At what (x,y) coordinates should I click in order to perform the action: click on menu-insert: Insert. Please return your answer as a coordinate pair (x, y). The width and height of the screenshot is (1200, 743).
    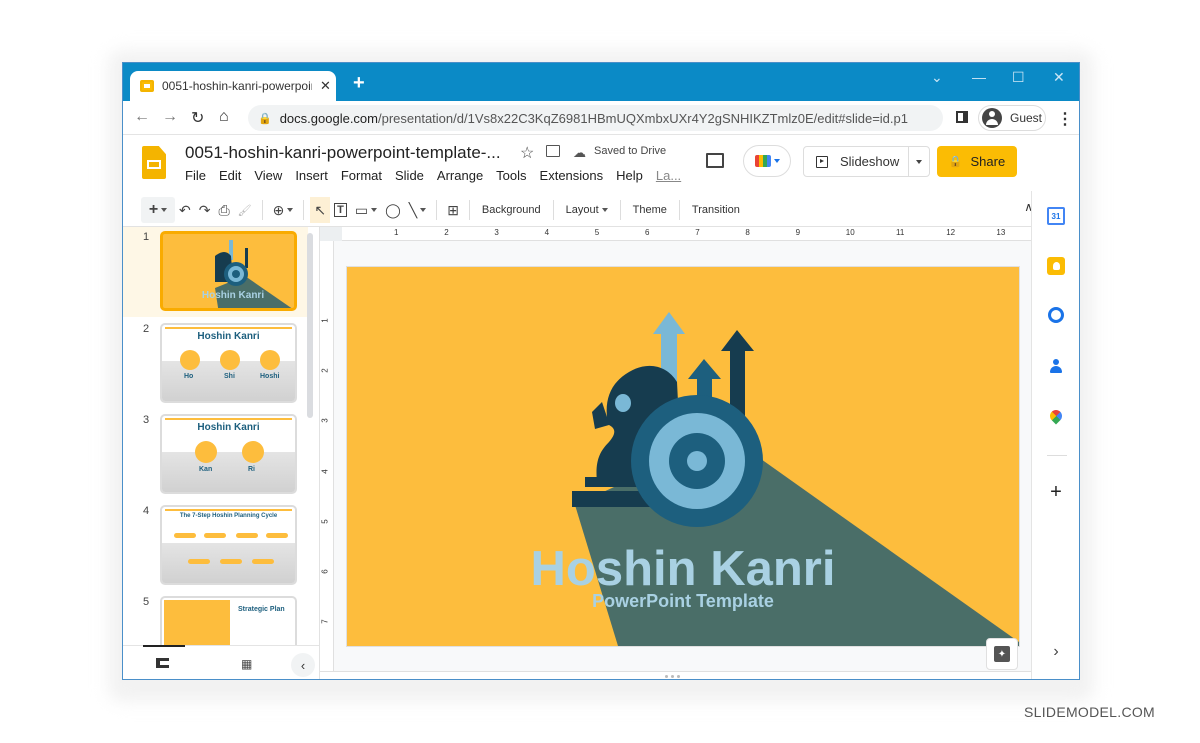
    Looking at the image, I should click on (311, 175).